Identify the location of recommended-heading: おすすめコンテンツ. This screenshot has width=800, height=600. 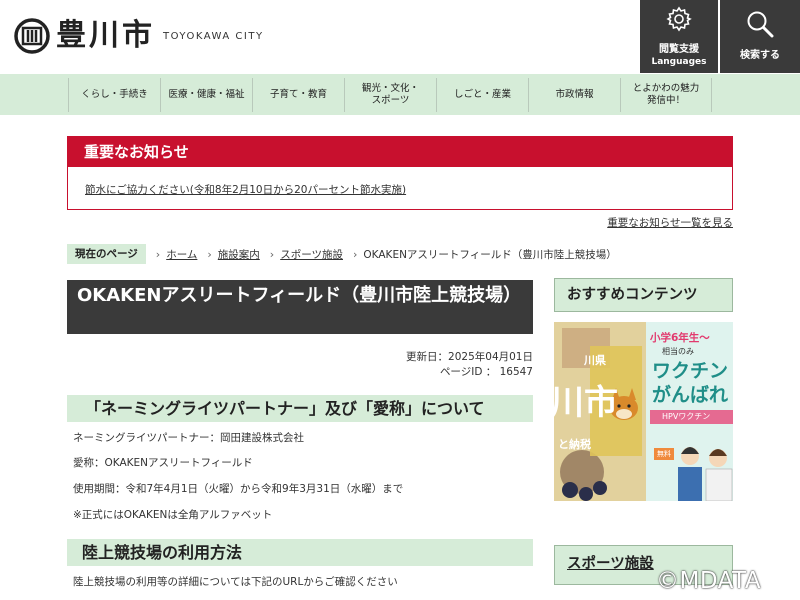
(643, 295).